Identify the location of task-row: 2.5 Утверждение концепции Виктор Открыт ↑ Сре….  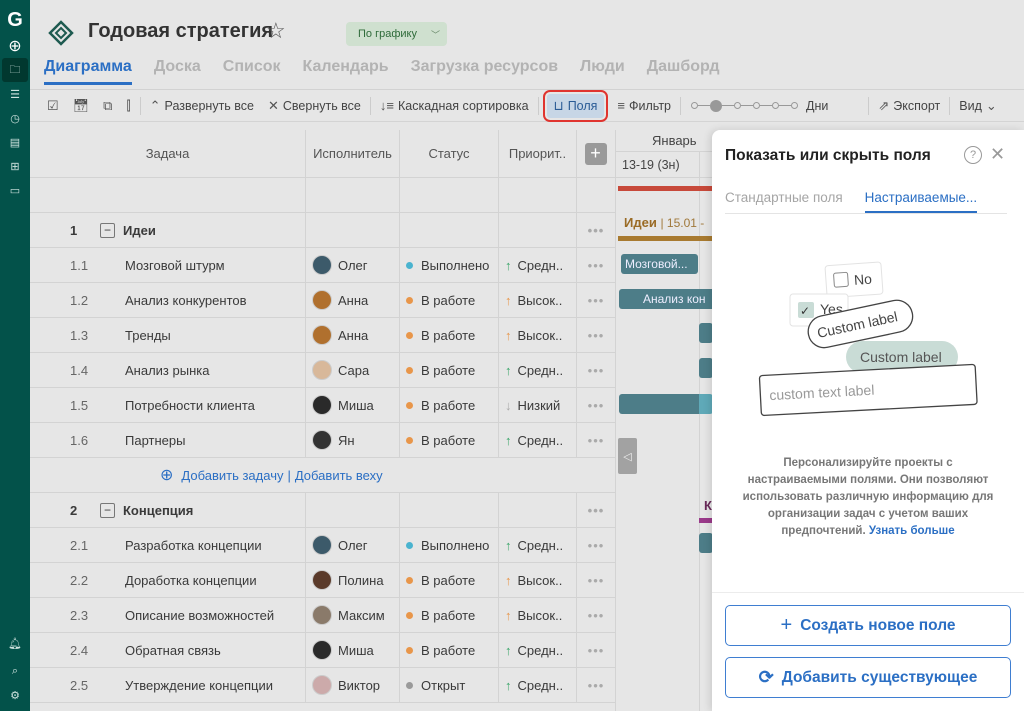
(322, 685).